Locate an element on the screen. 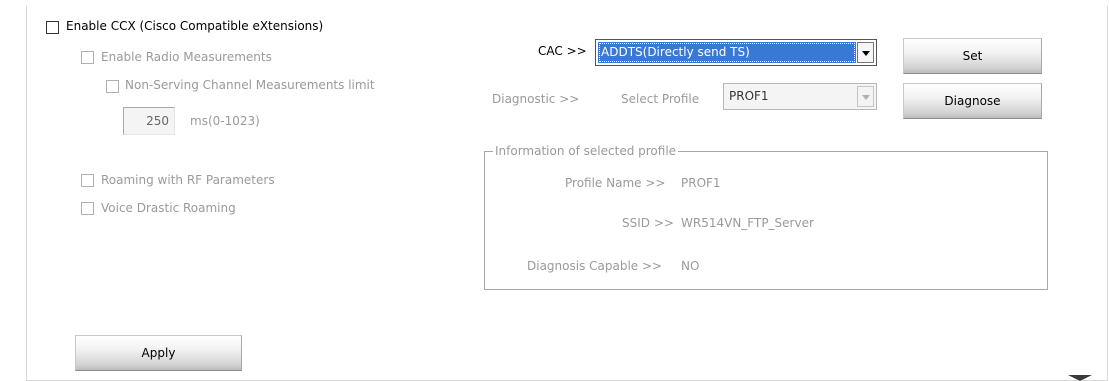 This screenshot has width=1109, height=381. profile-name-value: PROF1 is located at coordinates (701, 183).